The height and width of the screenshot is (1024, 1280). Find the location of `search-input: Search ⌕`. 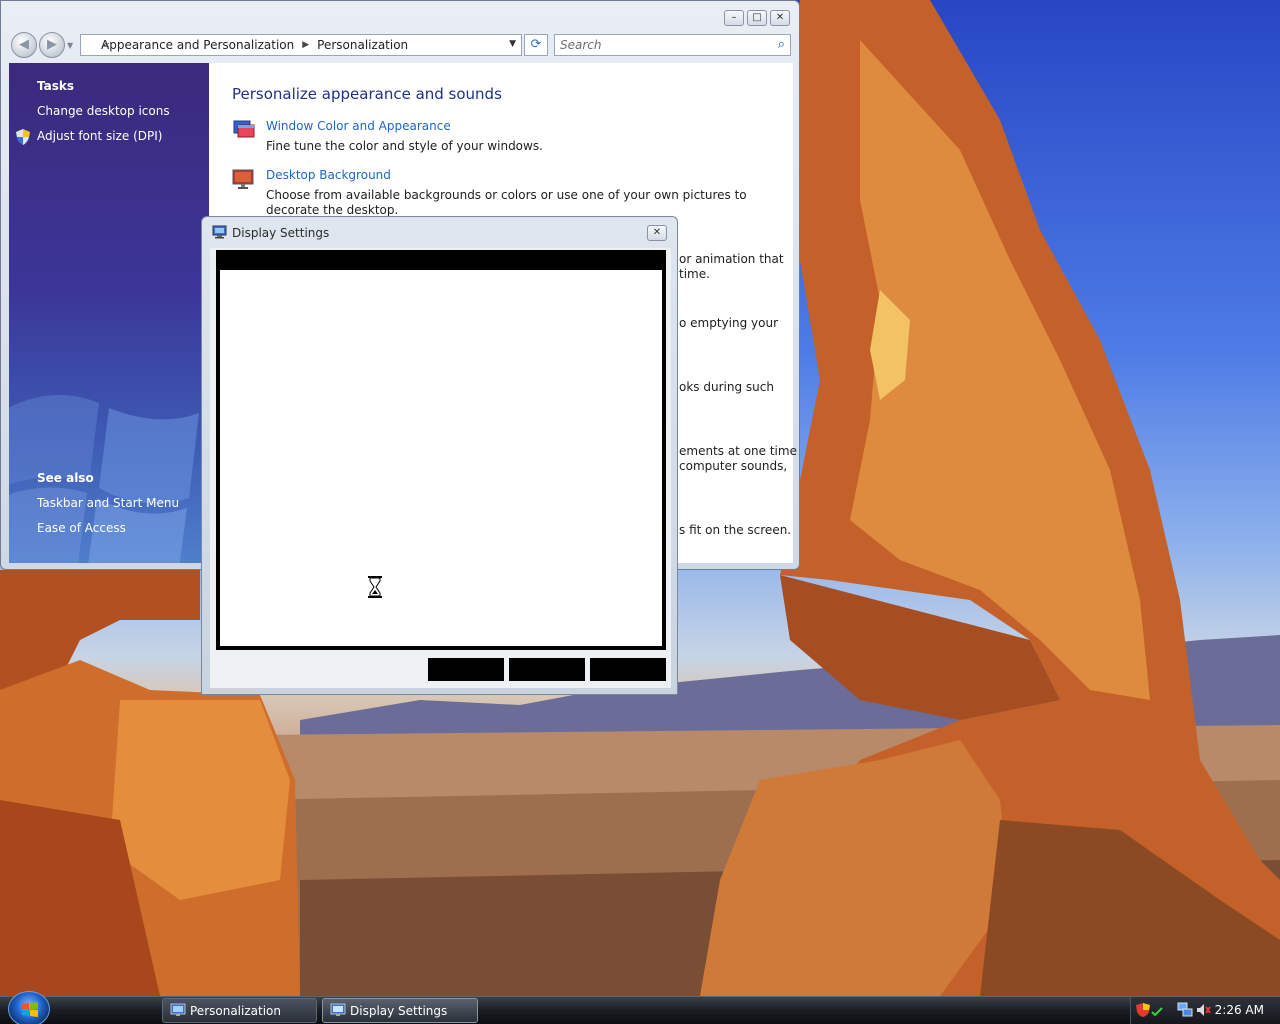

search-input: Search ⌕ is located at coordinates (672, 45).